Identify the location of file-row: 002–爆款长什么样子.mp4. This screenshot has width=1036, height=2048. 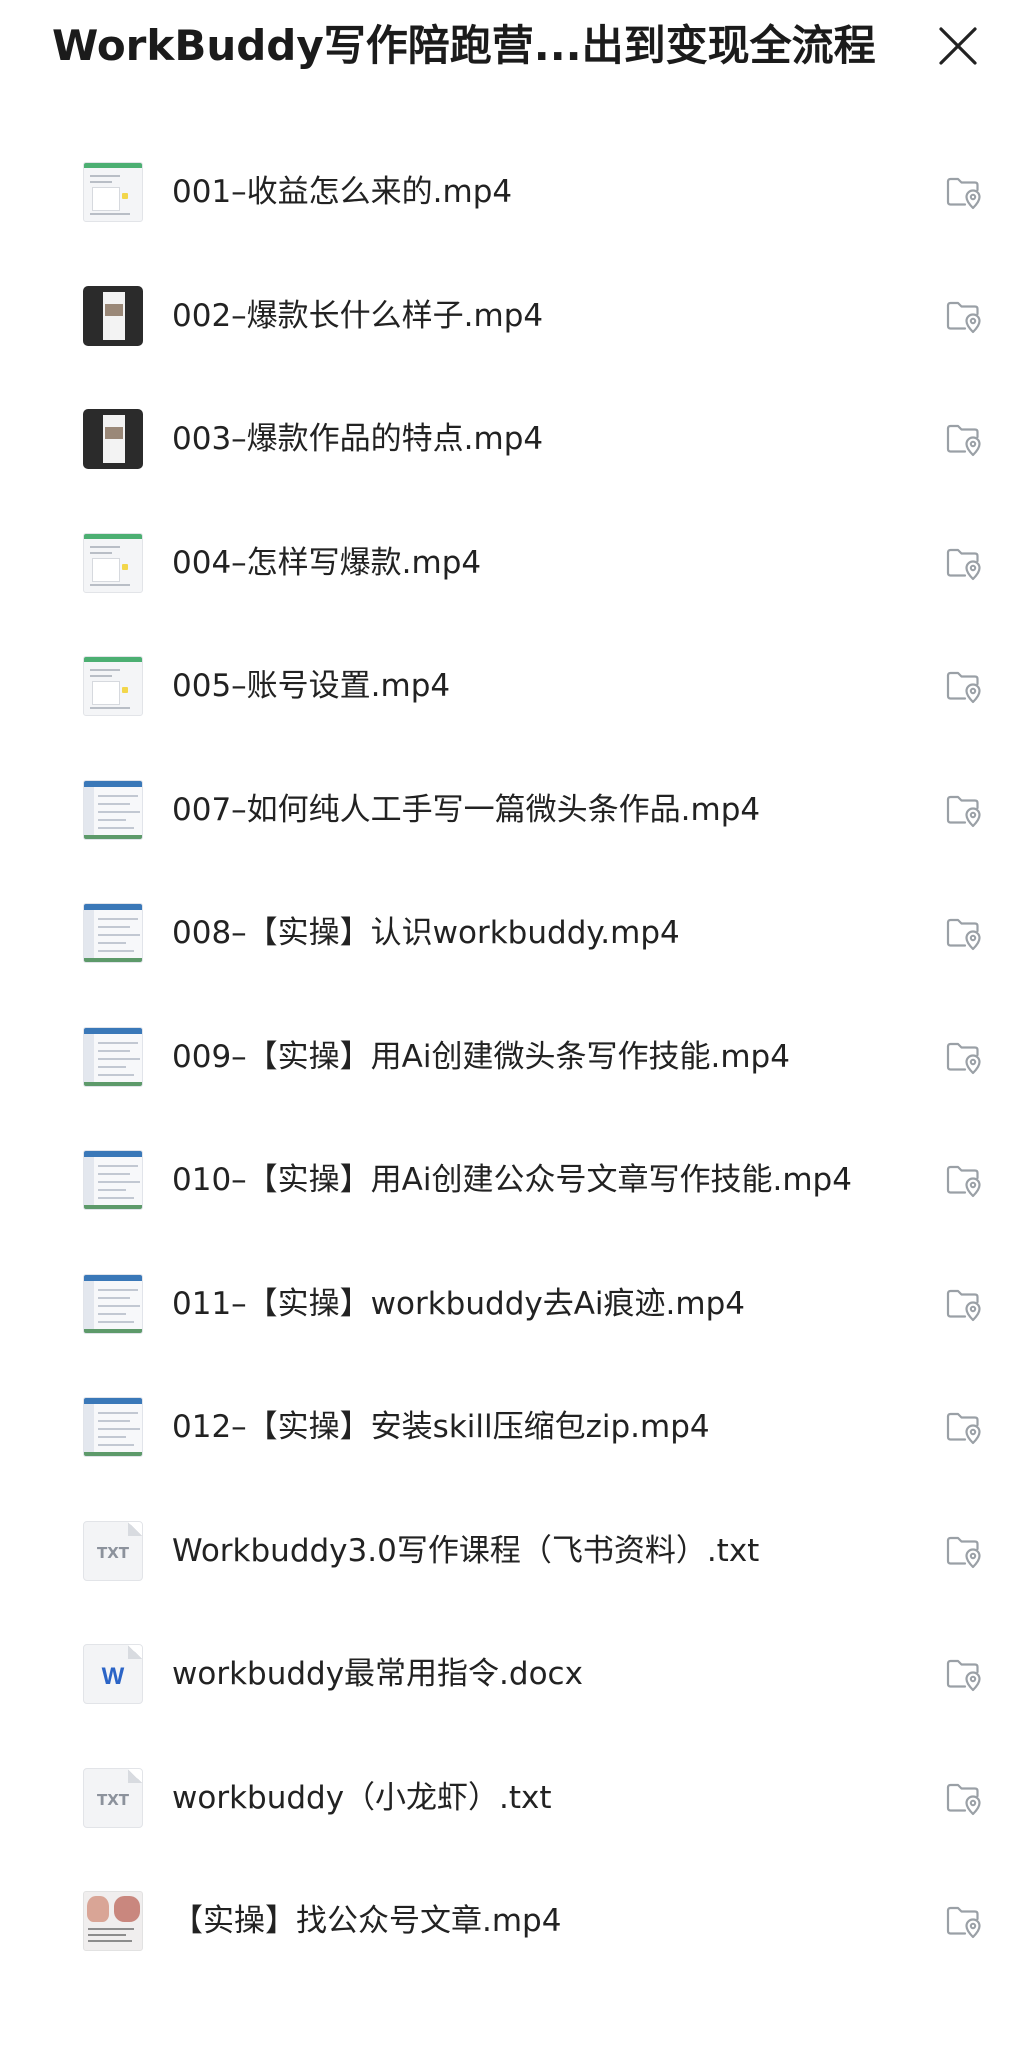
(518, 316).